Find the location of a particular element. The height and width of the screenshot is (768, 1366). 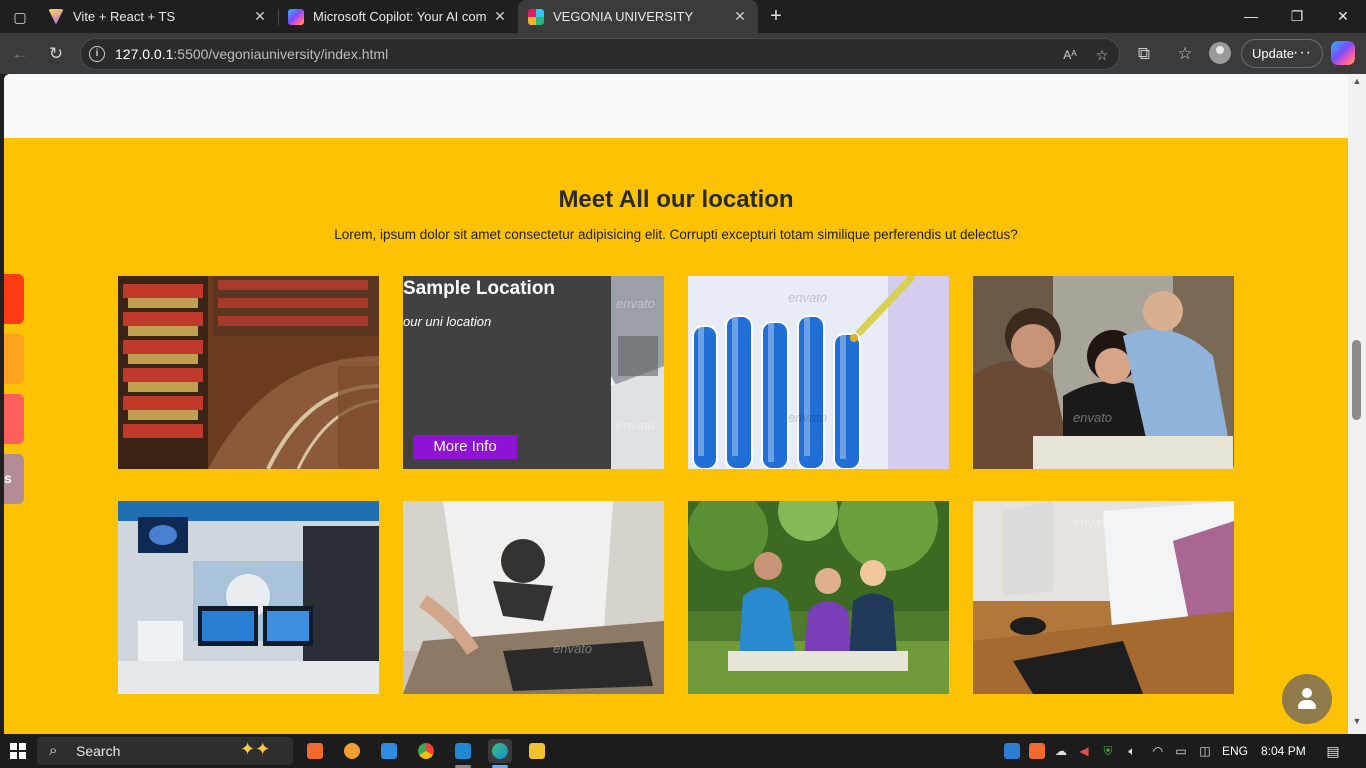

side-tab-4: s is located at coordinates (14, 479).